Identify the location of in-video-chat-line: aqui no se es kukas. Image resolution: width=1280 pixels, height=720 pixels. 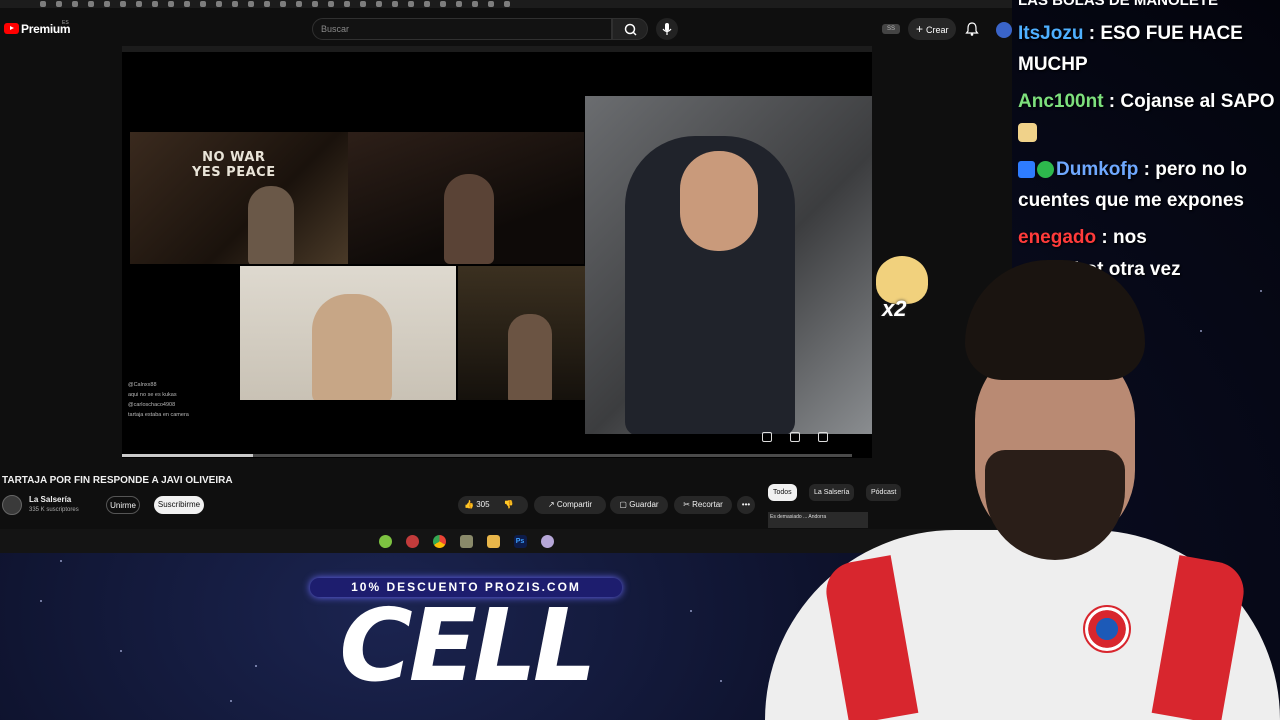
(152, 395).